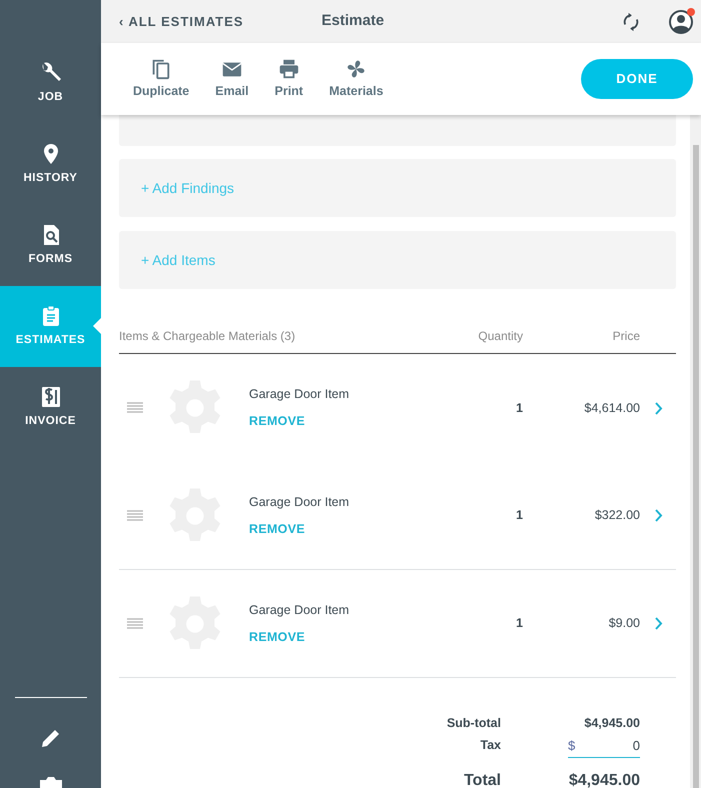 The image size is (701, 788). What do you see at coordinates (572, 745) in the screenshot?
I see `currency-symbol: $` at bounding box center [572, 745].